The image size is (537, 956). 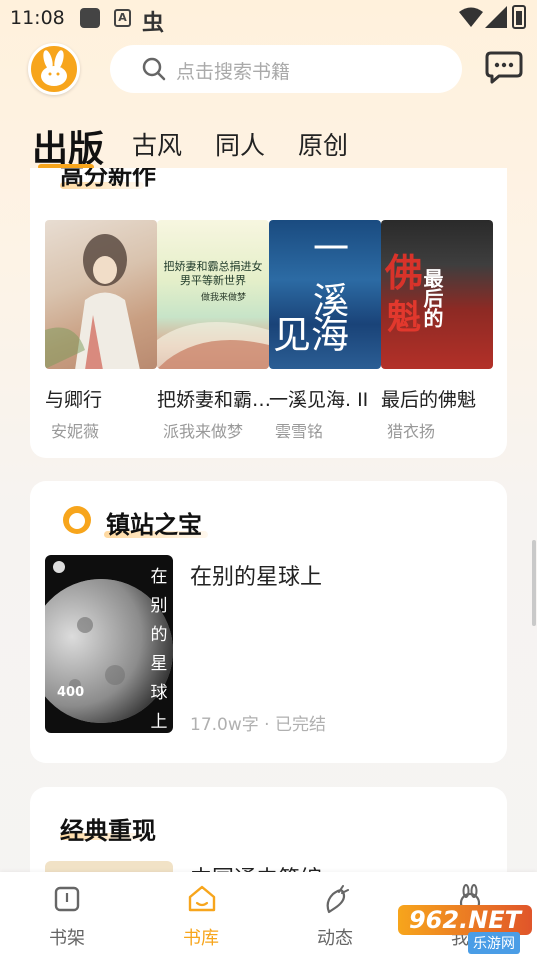 I want to click on section-title: 高分新作, so click(x=108, y=179).